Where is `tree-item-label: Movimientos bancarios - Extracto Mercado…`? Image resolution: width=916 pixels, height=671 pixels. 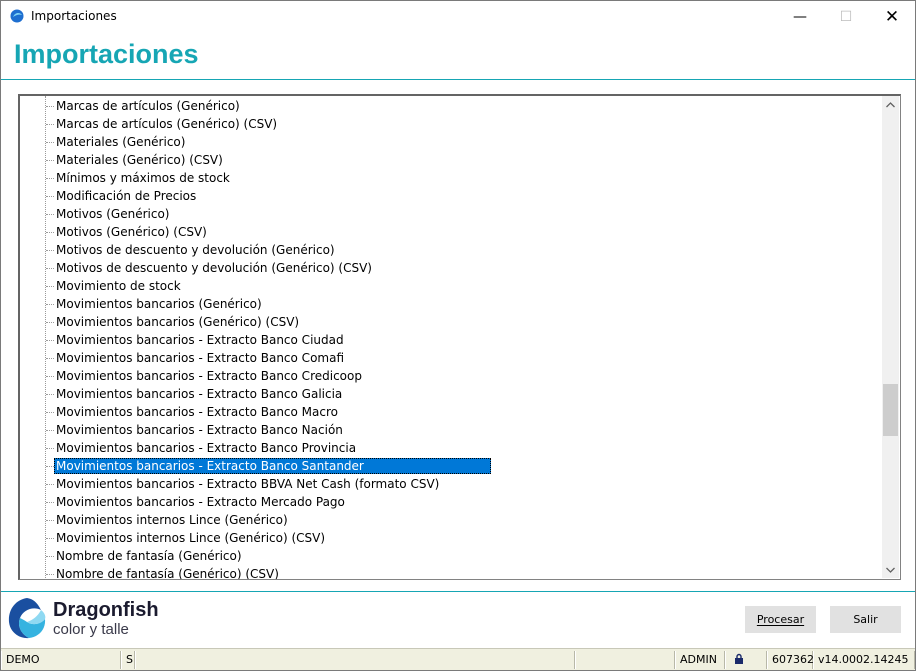
tree-item-label: Movimientos bancarios - Extracto Mercado… is located at coordinates (200, 502).